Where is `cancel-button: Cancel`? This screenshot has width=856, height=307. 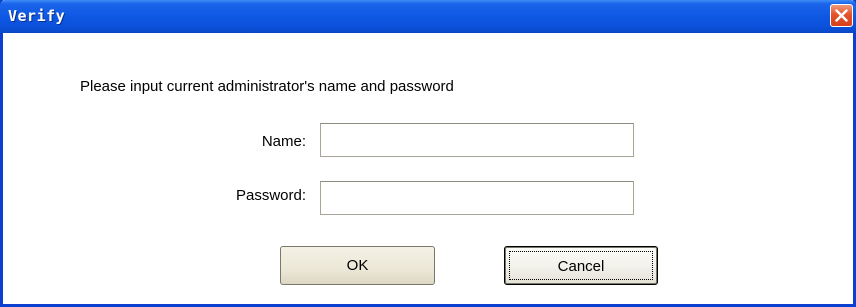 cancel-button: Cancel is located at coordinates (581, 265).